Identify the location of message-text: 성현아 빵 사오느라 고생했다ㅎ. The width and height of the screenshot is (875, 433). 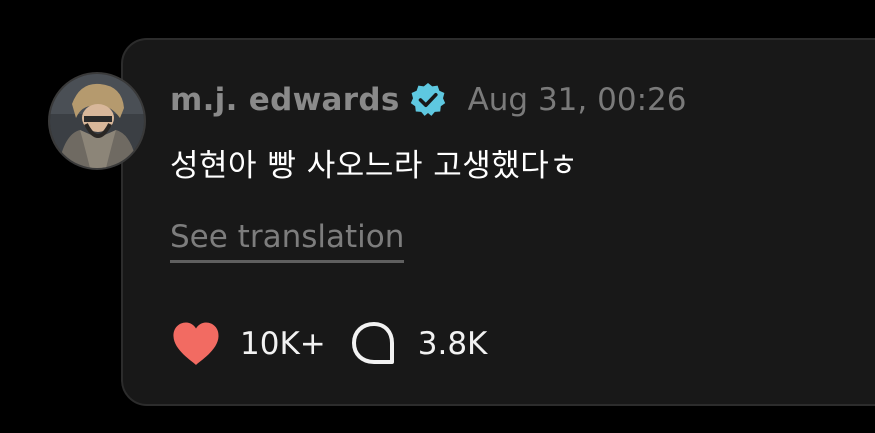
(374, 166).